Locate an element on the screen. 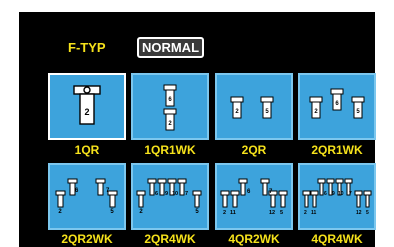 The image size is (394, 247). tile-2qr: 2 5 is located at coordinates (254, 106).